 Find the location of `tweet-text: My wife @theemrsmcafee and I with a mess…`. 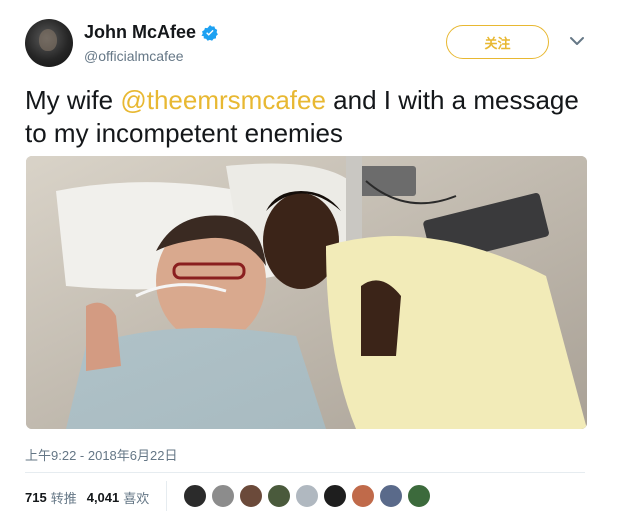

tweet-text: My wife @theemrsmcafee and I with a mess… is located at coordinates (305, 117).